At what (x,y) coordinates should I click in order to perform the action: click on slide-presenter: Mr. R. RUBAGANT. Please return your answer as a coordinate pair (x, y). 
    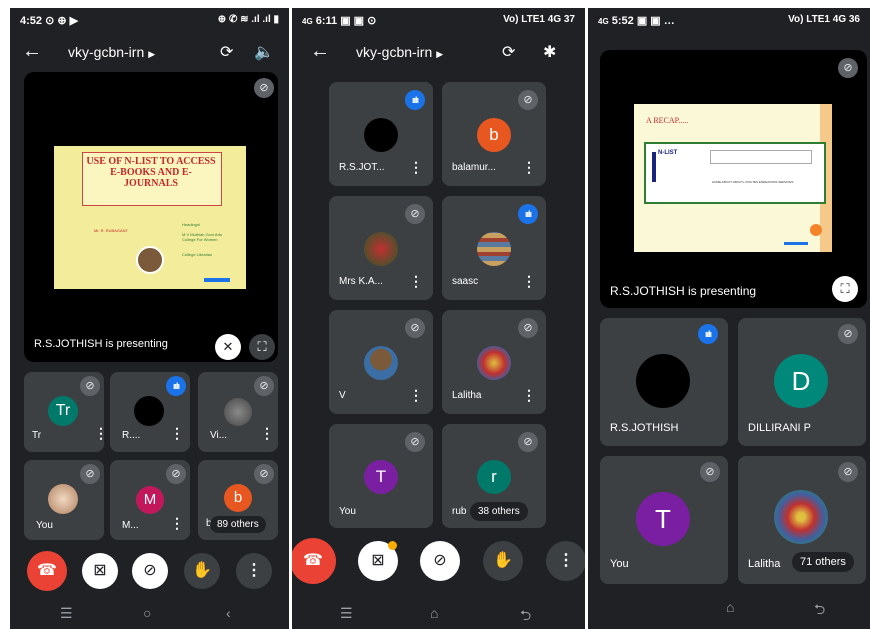
    Looking at the image, I should click on (111, 230).